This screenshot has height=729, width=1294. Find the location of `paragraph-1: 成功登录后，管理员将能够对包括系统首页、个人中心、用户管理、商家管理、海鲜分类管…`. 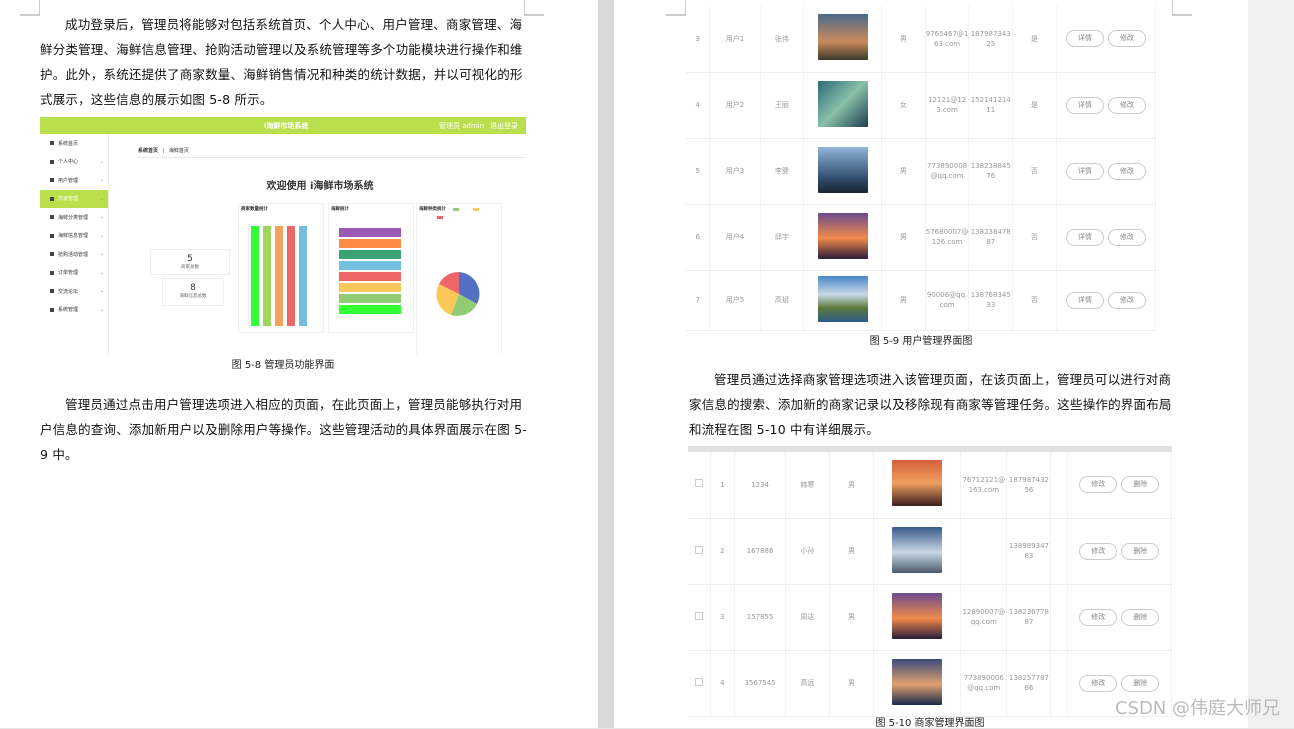

paragraph-1: 成功登录后，管理员将能够对包括系统首页、个人中心、用户管理、商家管理、海鲜分类管… is located at coordinates (281, 62).